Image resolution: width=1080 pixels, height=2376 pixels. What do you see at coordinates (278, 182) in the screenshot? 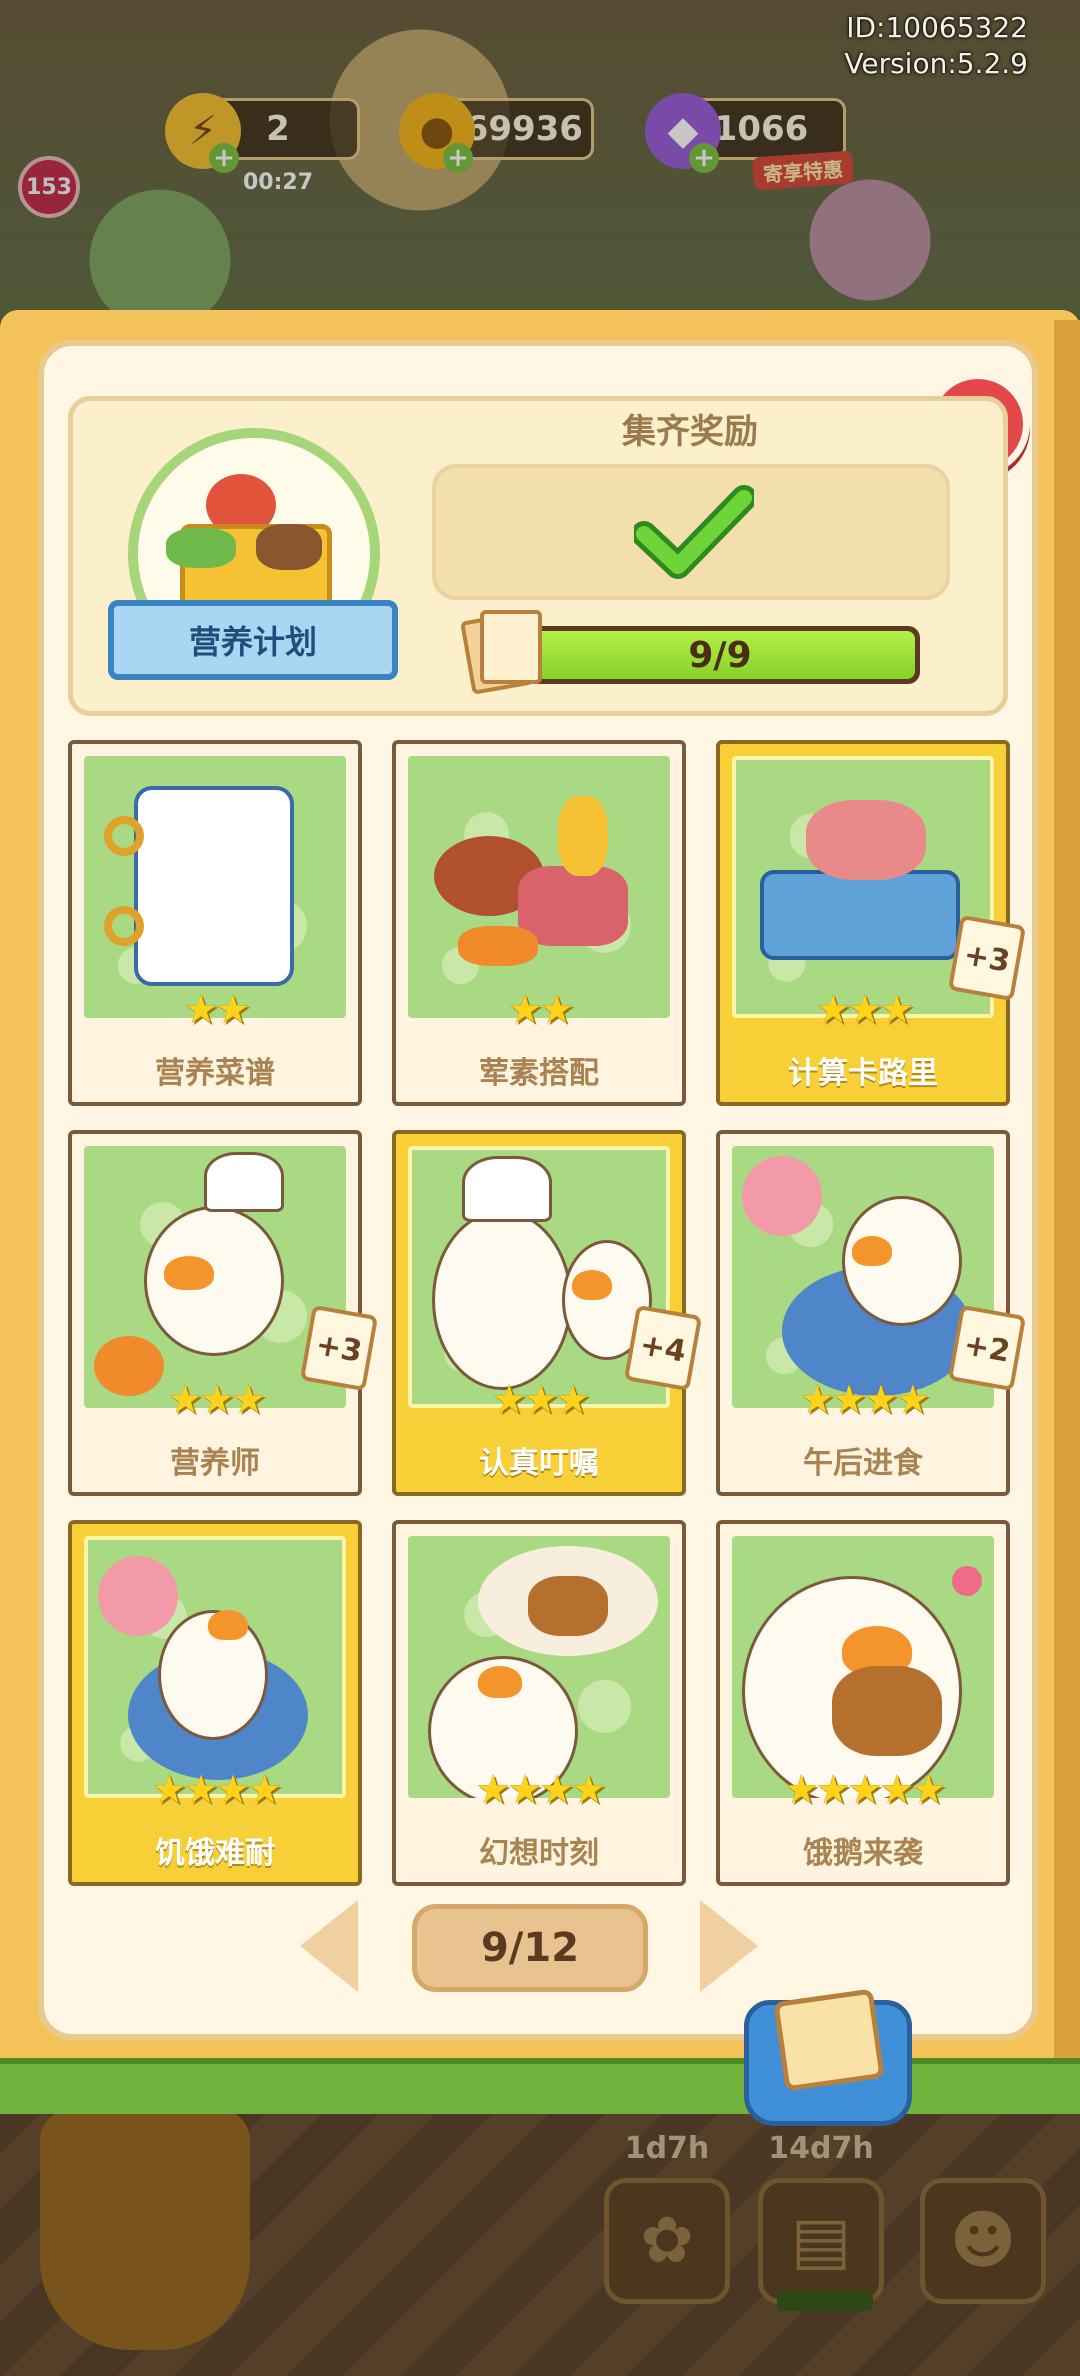
I see `energy-timer: 00:27` at bounding box center [278, 182].